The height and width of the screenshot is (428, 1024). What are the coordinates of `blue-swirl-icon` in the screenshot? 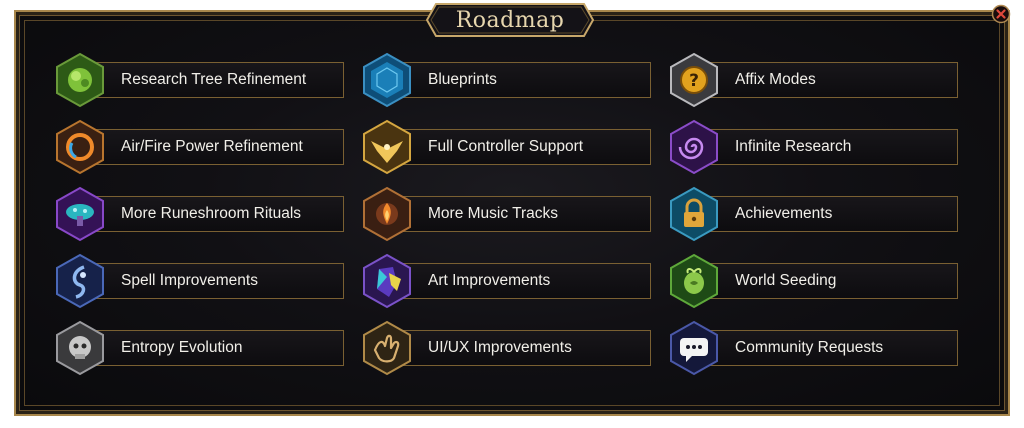 It's located at (80, 281).